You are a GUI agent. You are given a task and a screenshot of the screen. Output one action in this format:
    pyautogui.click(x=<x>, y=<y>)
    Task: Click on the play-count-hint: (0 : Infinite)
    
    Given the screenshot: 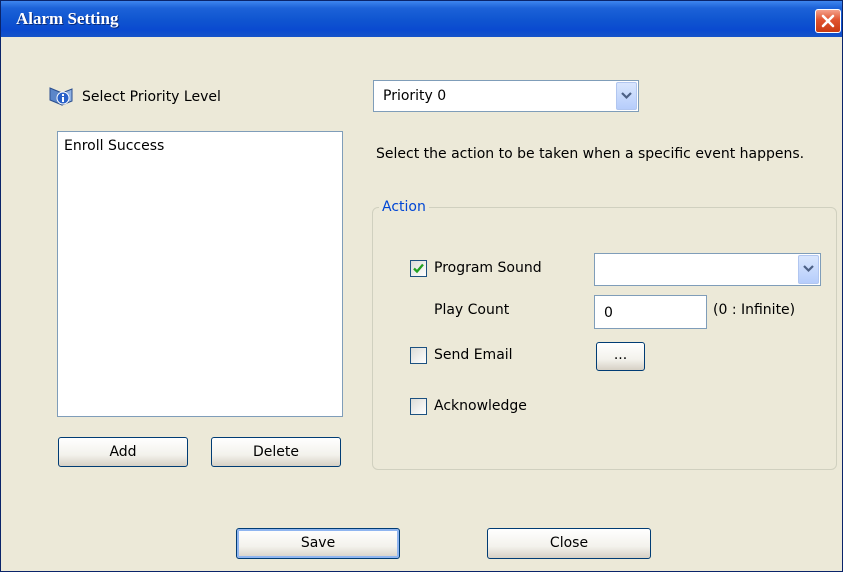 What is the action you would take?
    pyautogui.click(x=754, y=310)
    